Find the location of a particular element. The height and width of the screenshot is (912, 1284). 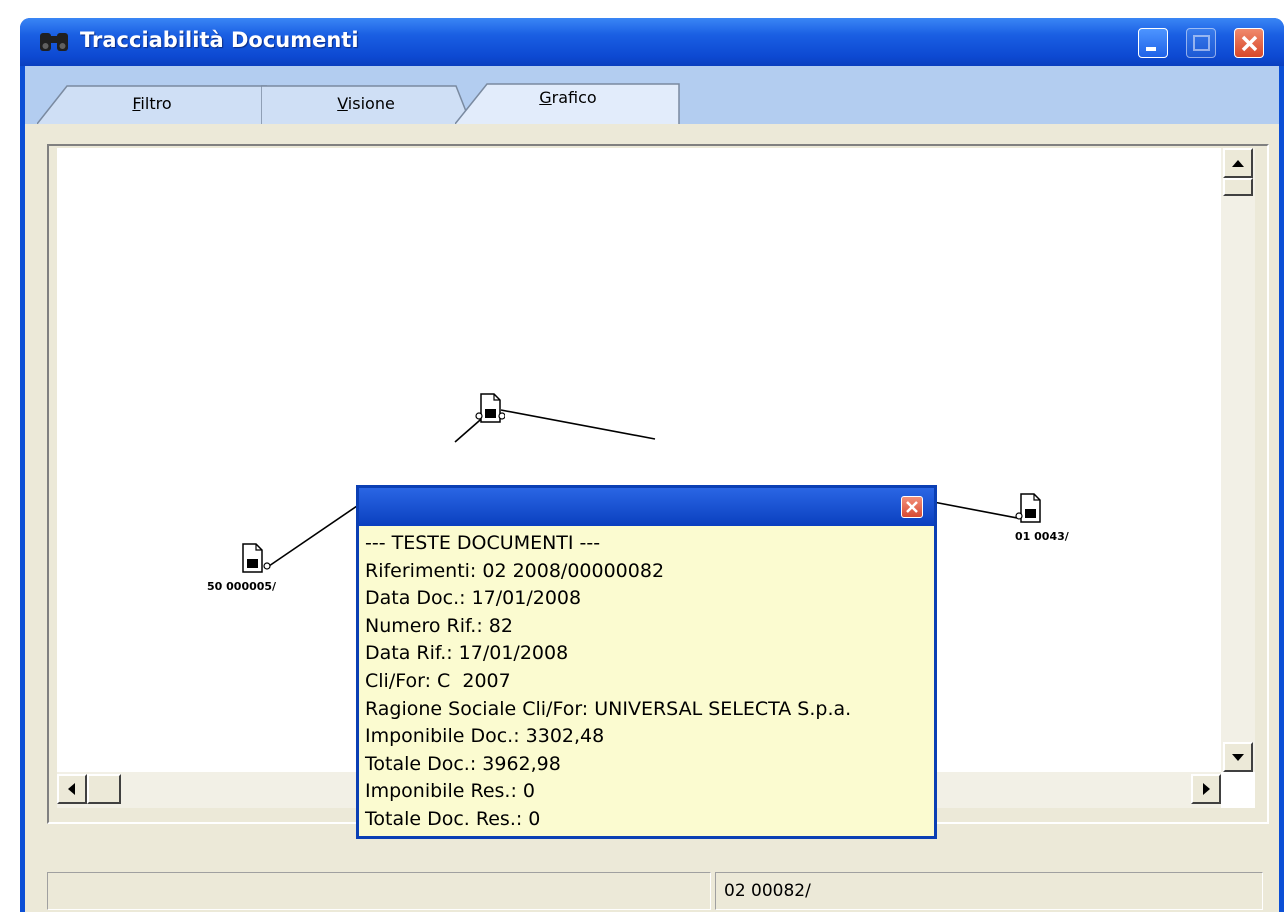

scroll-left-button is located at coordinates (72, 789).